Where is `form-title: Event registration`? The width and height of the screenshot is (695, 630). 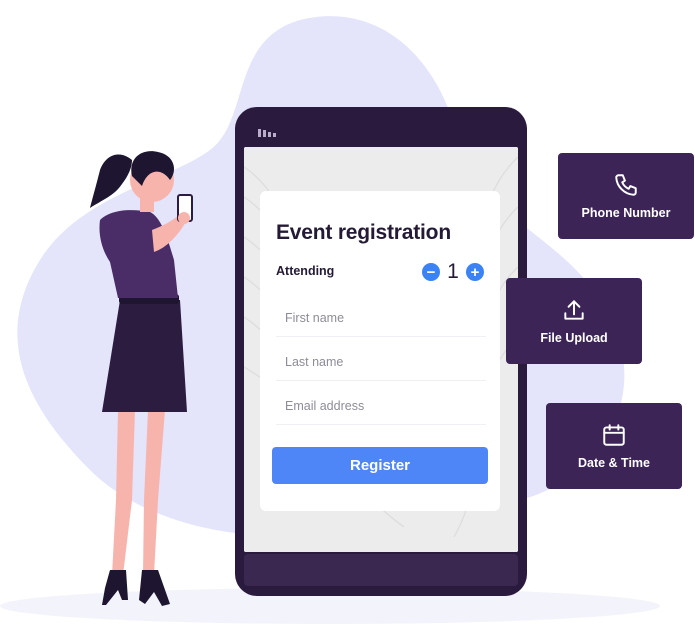
form-title: Event registration is located at coordinates (363, 232).